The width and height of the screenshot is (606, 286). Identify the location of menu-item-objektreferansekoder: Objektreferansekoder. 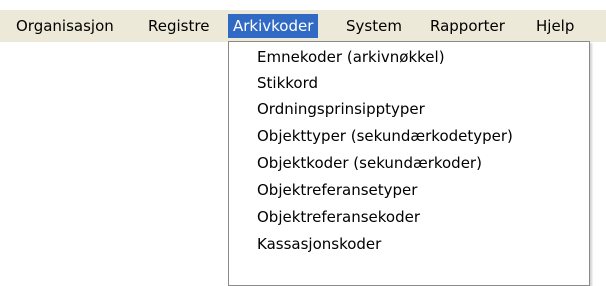
(338, 217).